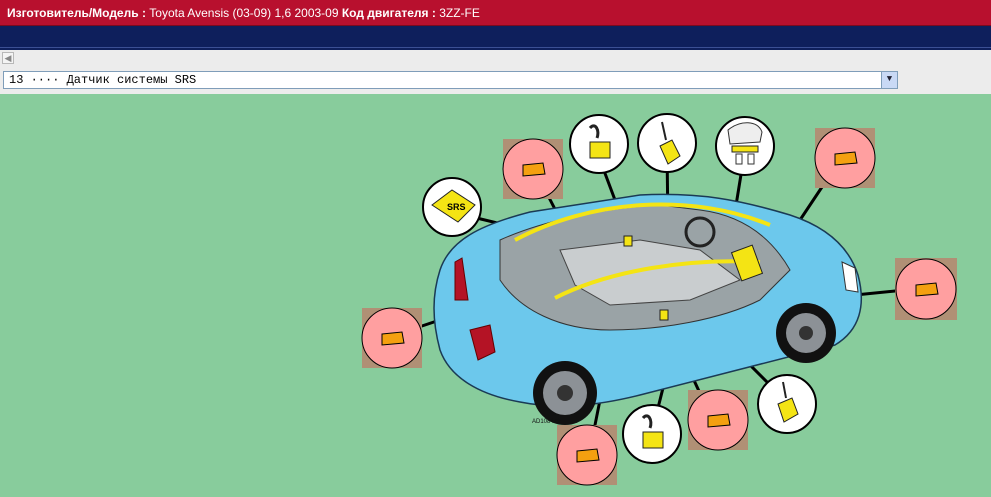 The height and width of the screenshot is (497, 991). I want to click on scroll-left-icon: ◀, so click(8, 58).